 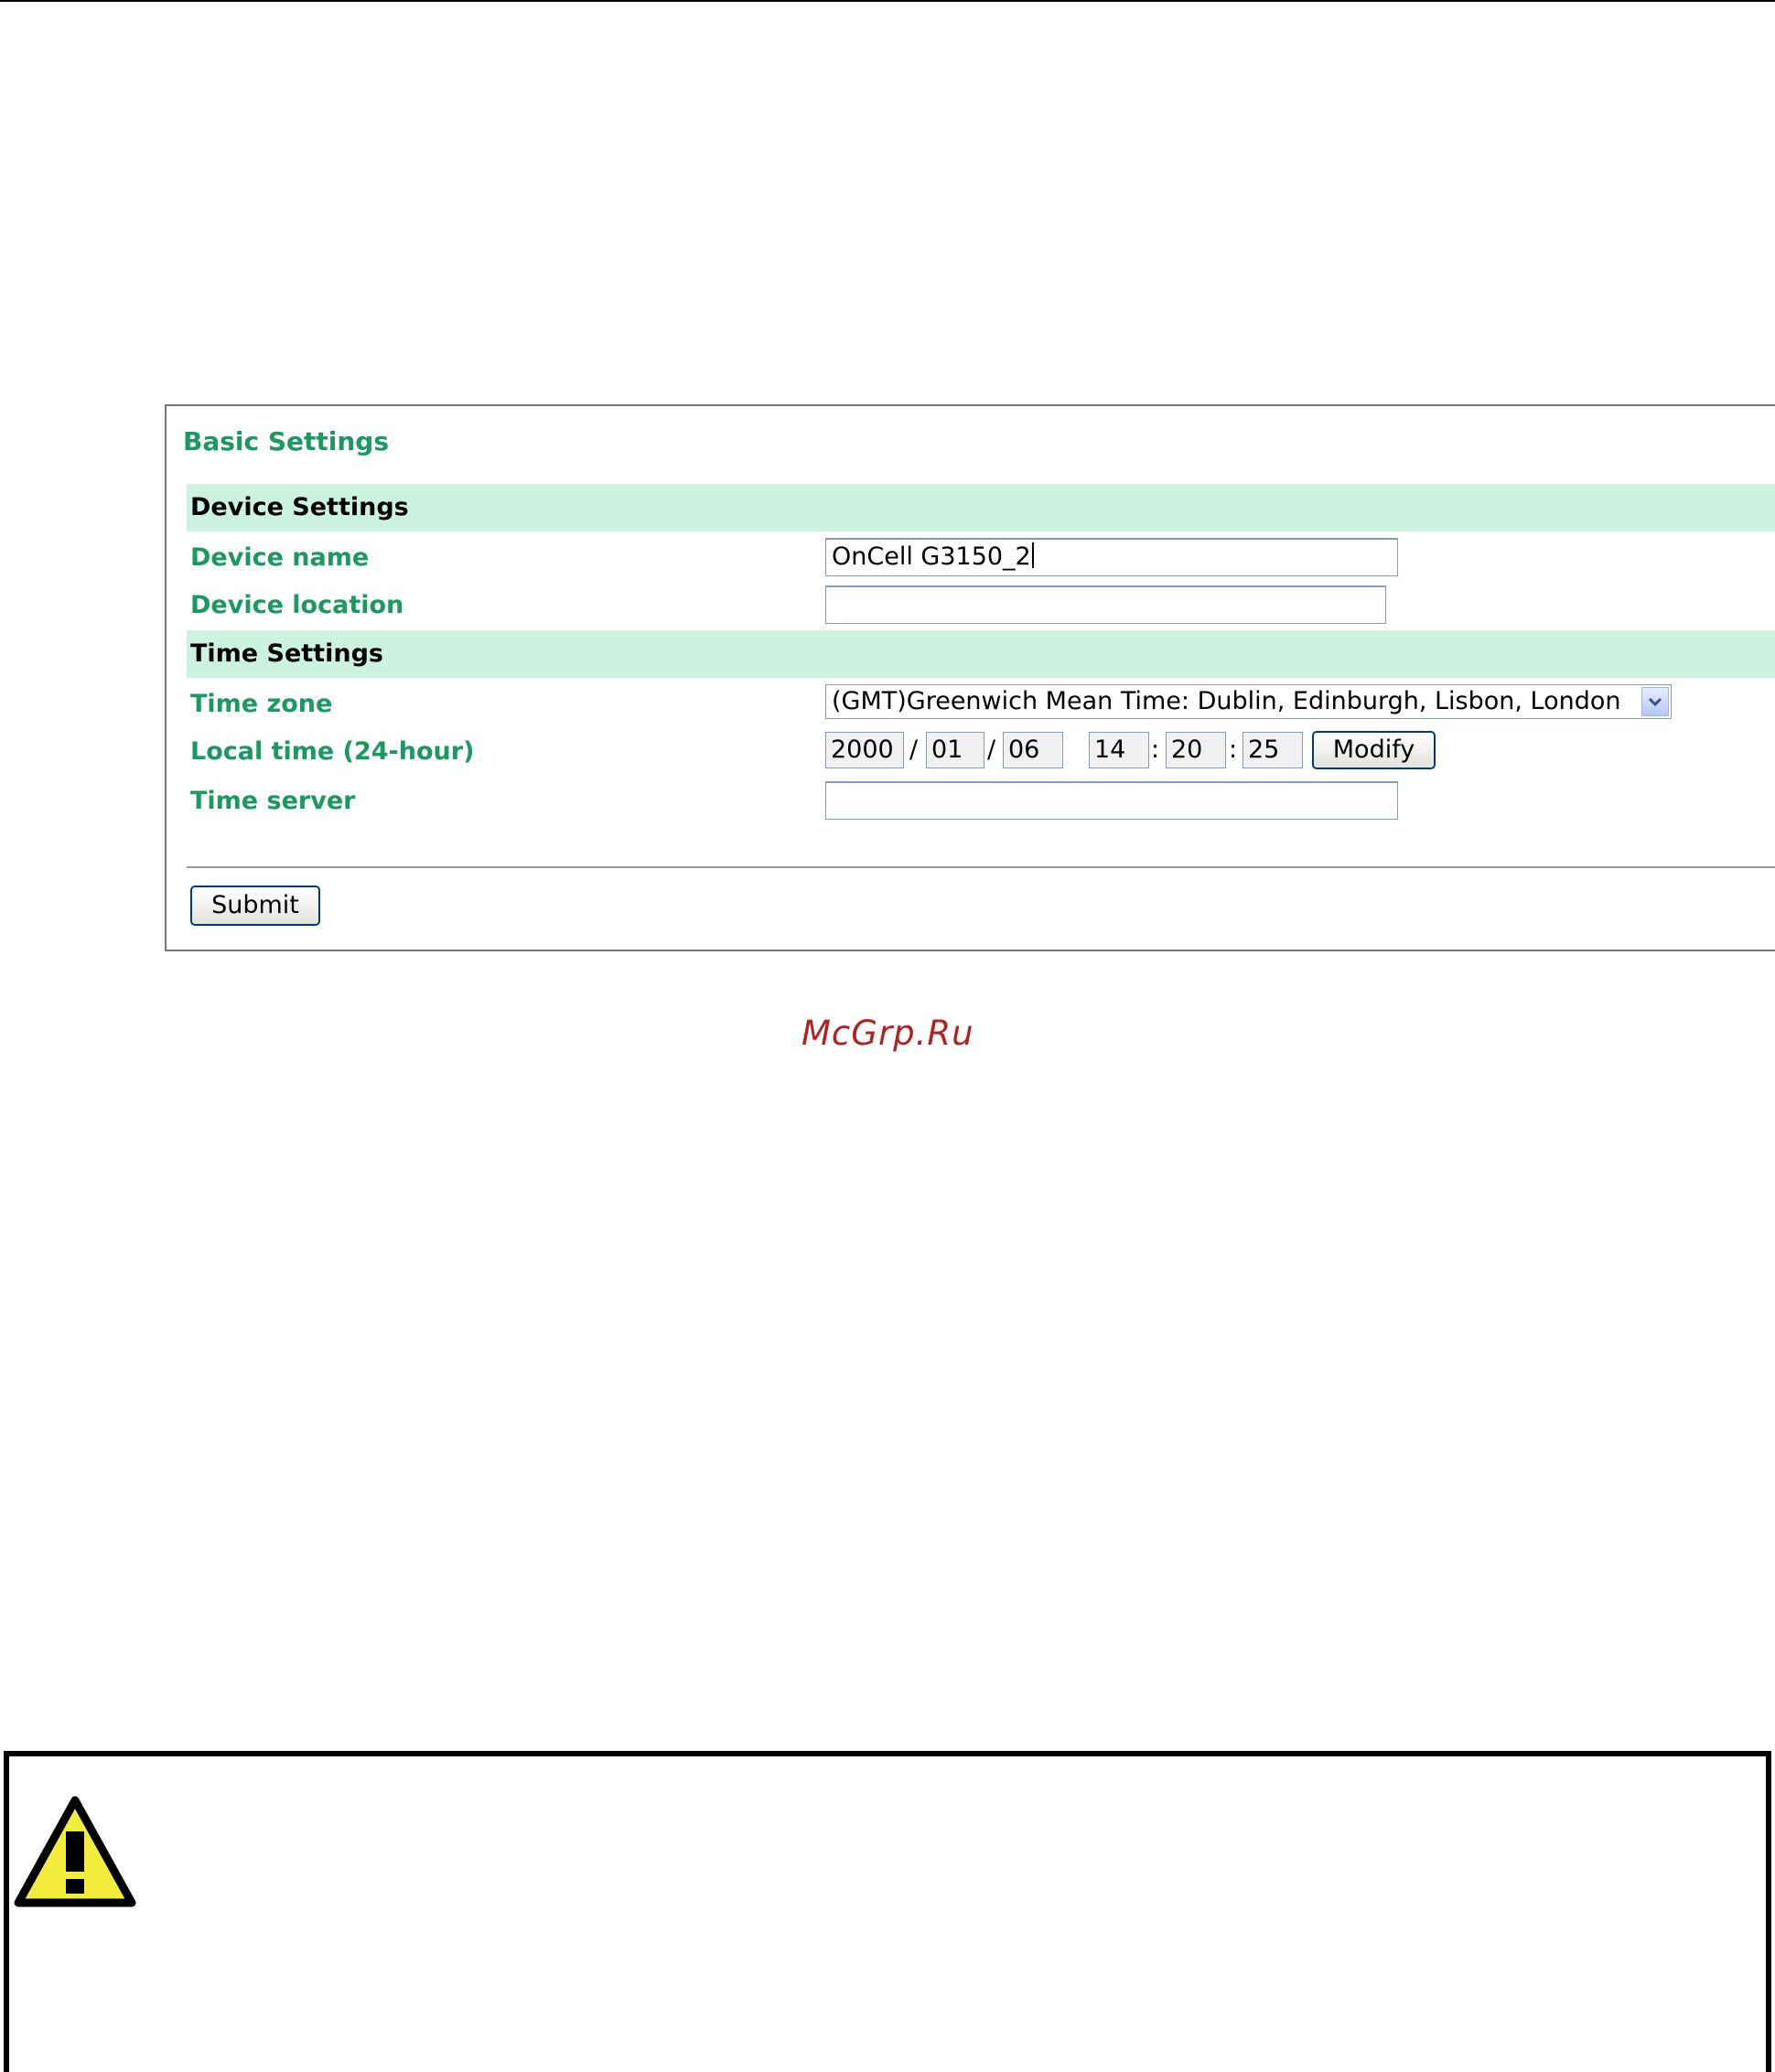 What do you see at coordinates (280, 557) in the screenshot?
I see `device-name-label: Device name` at bounding box center [280, 557].